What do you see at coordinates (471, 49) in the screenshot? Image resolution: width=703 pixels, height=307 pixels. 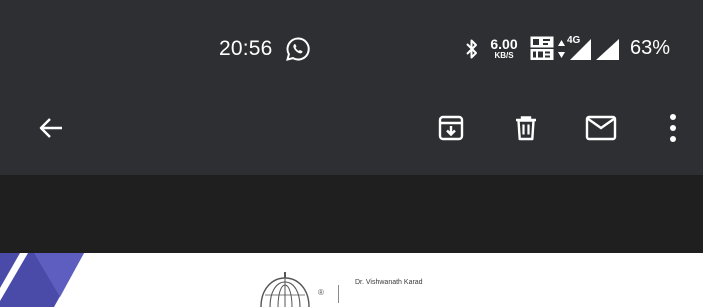 I see `bluetooth-icon` at bounding box center [471, 49].